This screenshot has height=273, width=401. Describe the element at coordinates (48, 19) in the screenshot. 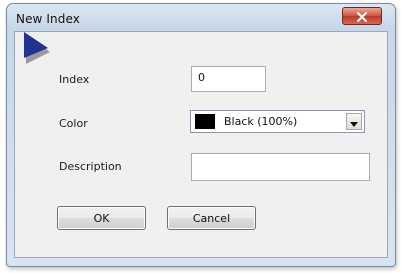

I see `window-title: New Index` at that location.